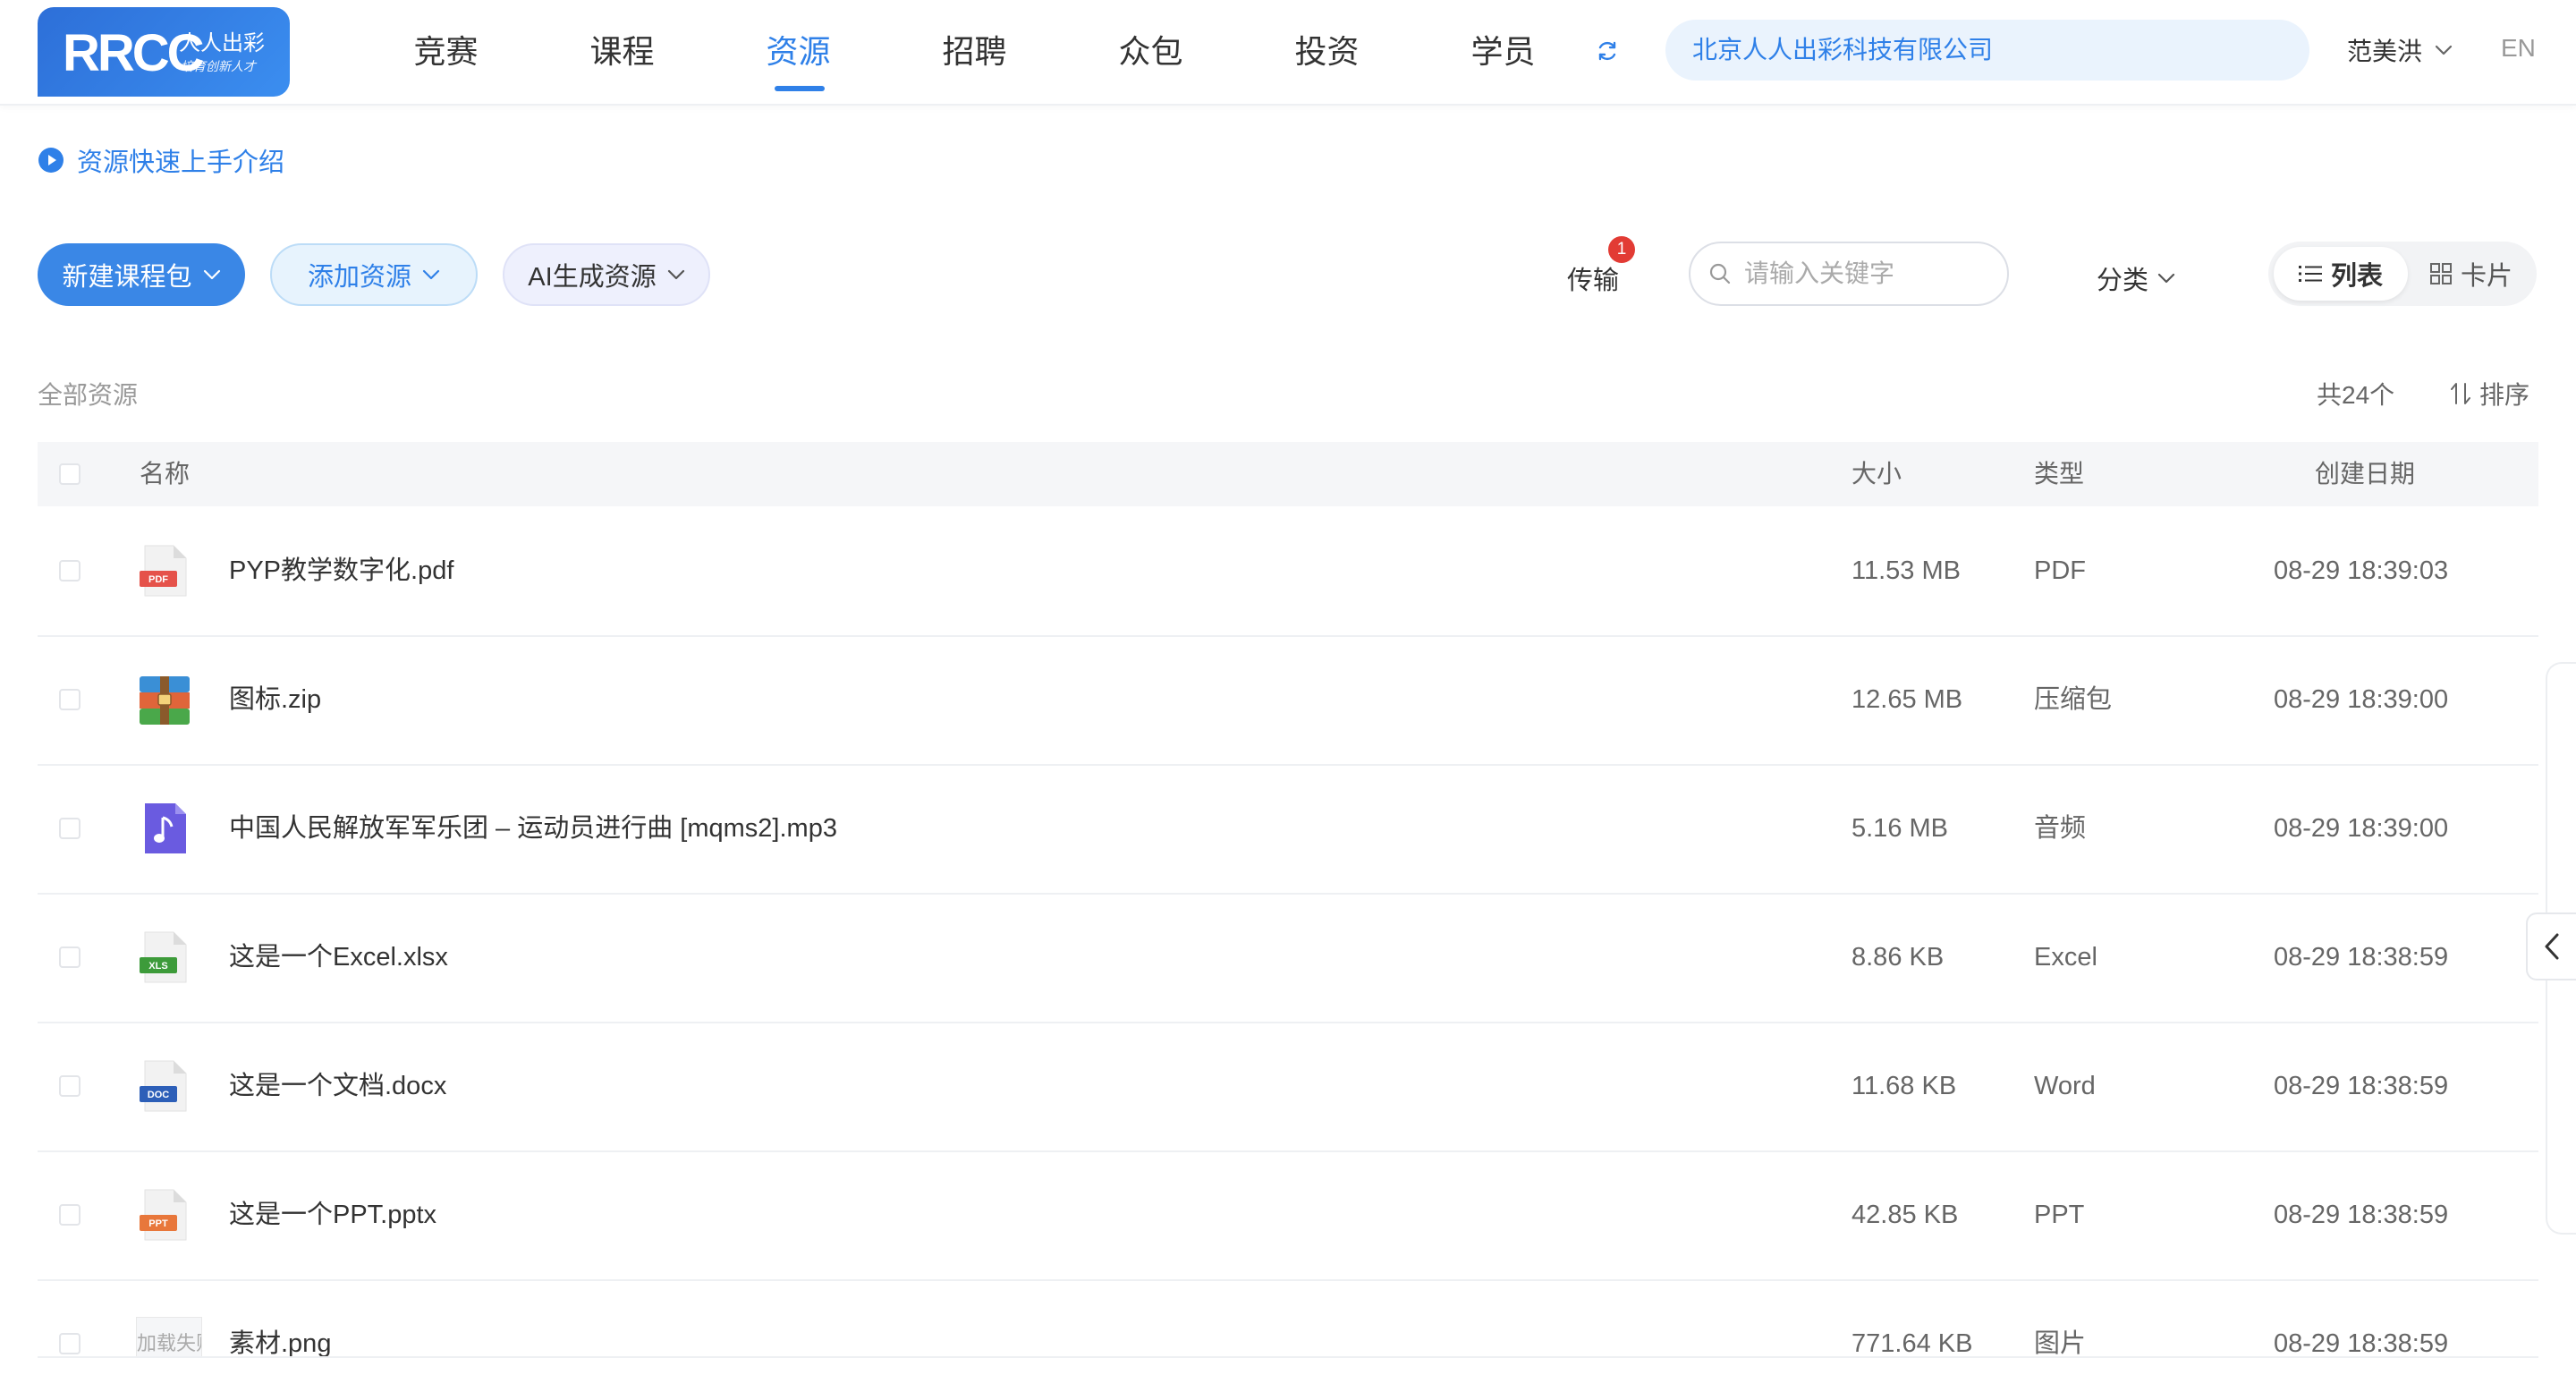  What do you see at coordinates (338, 957) in the screenshot?
I see `file-name: 这是一个Excel.xlsx` at bounding box center [338, 957].